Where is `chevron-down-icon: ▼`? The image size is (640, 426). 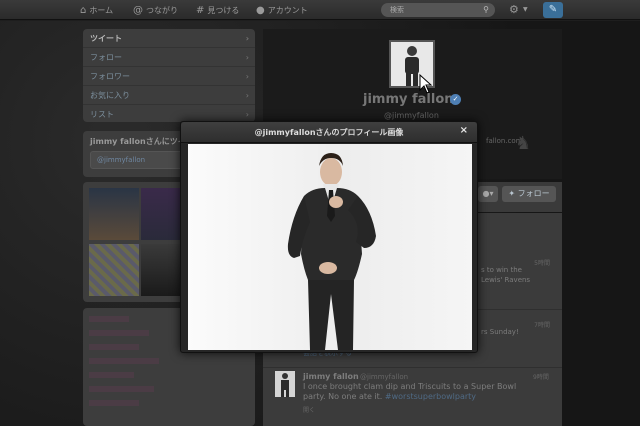 chevron-down-icon: ▼ is located at coordinates (525, 9).